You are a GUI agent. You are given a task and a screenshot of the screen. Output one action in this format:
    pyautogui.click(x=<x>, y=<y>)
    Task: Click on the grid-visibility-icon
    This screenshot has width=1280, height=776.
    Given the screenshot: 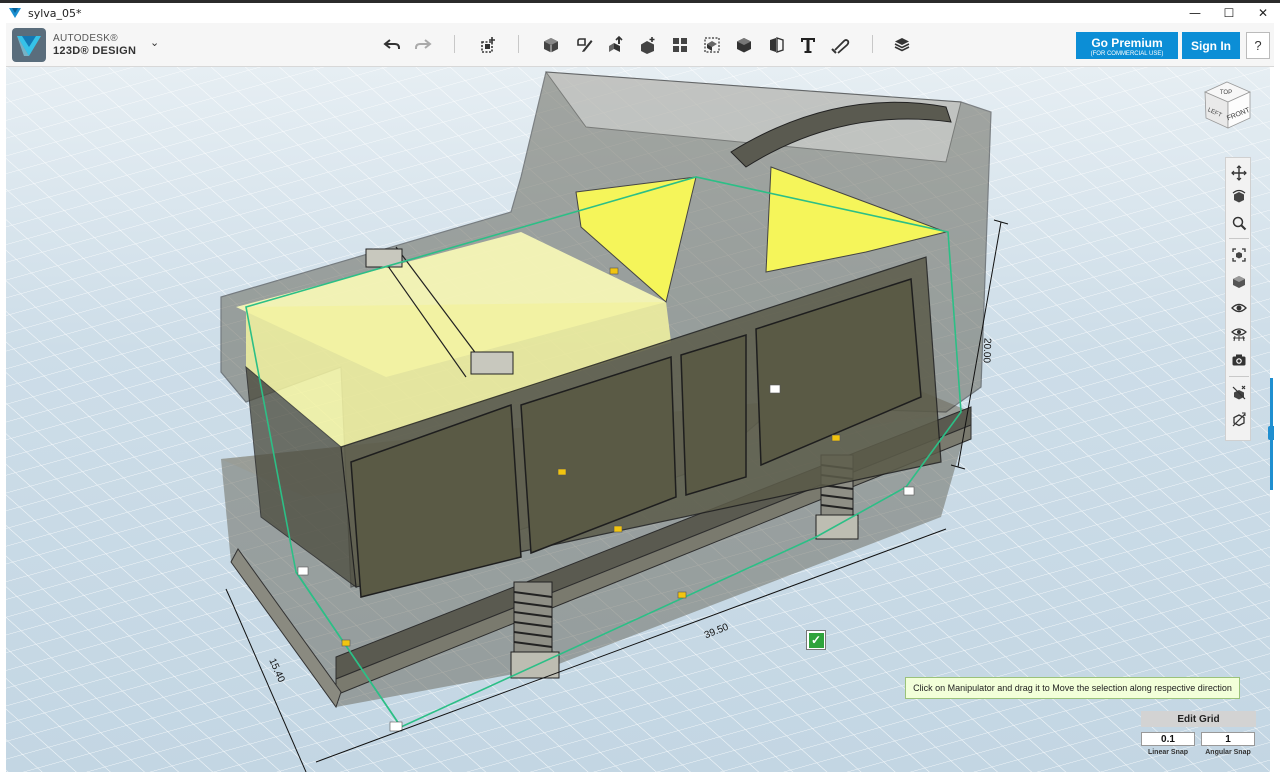 What is the action you would take?
    pyautogui.click(x=1239, y=334)
    